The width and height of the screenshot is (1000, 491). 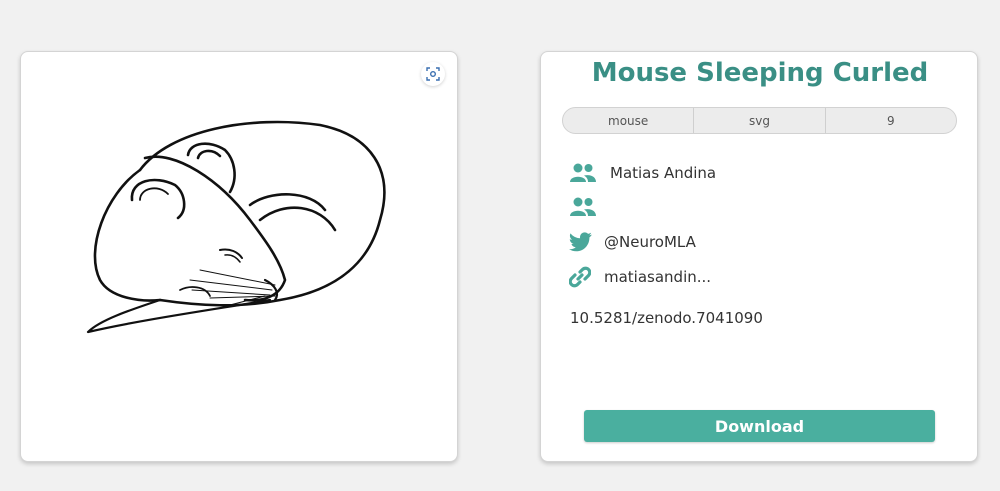 I want to click on zoom-button, so click(x=433, y=74).